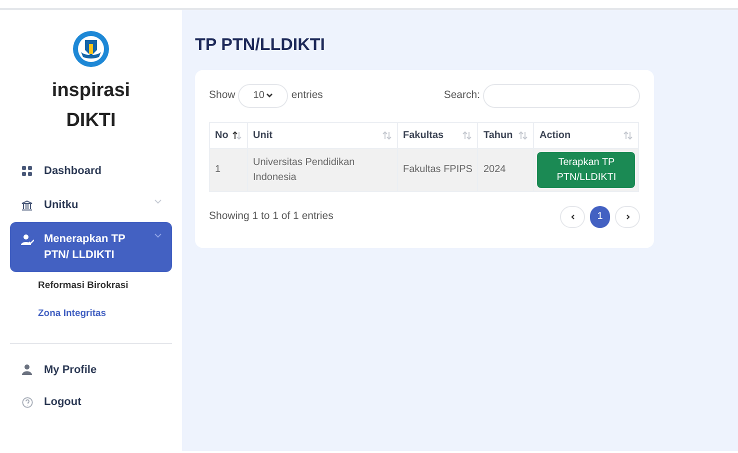 The height and width of the screenshot is (453, 738). Describe the element at coordinates (561, 96) in the screenshot. I see `search-field` at that location.